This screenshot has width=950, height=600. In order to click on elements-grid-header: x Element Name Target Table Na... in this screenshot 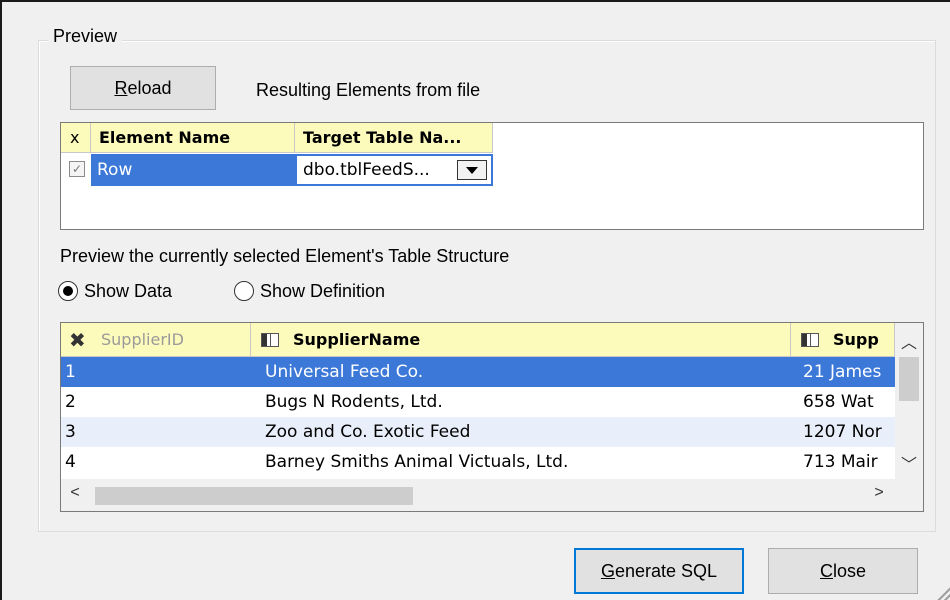, I will do `click(277, 138)`.